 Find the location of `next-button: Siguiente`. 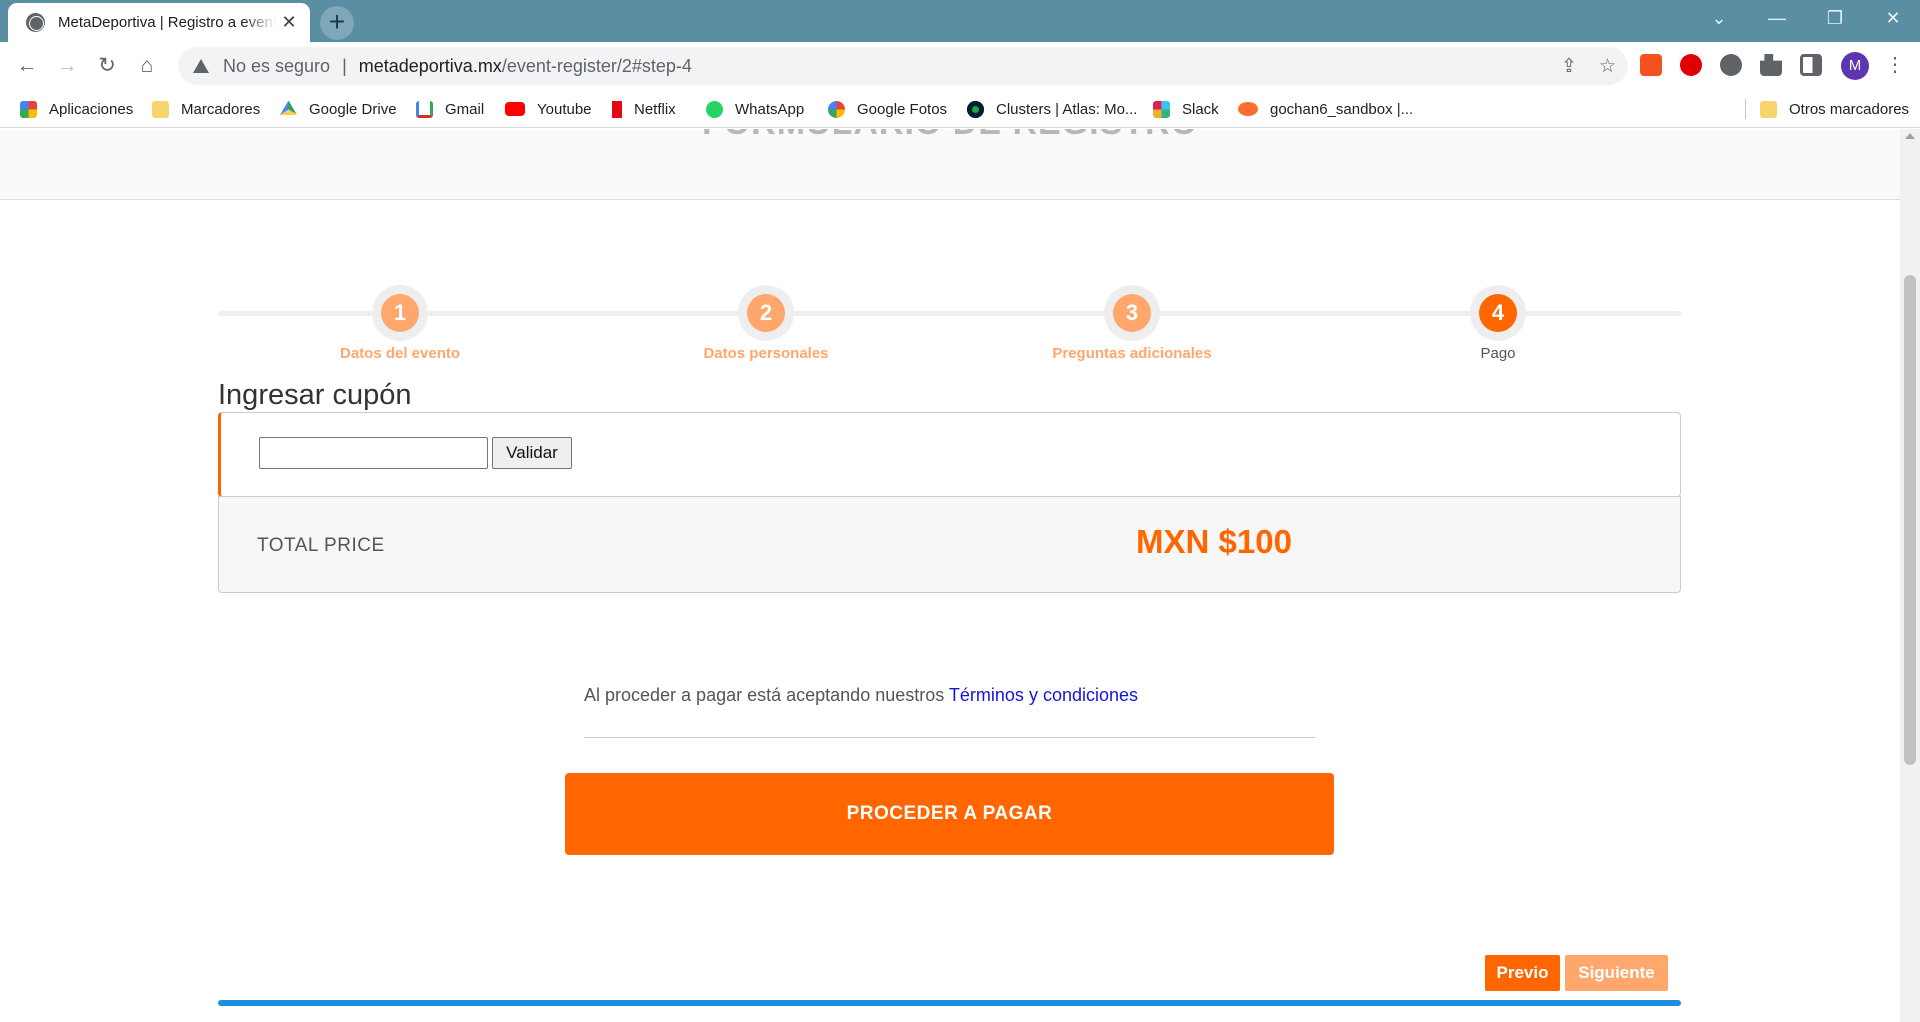

next-button: Siguiente is located at coordinates (1616, 973).